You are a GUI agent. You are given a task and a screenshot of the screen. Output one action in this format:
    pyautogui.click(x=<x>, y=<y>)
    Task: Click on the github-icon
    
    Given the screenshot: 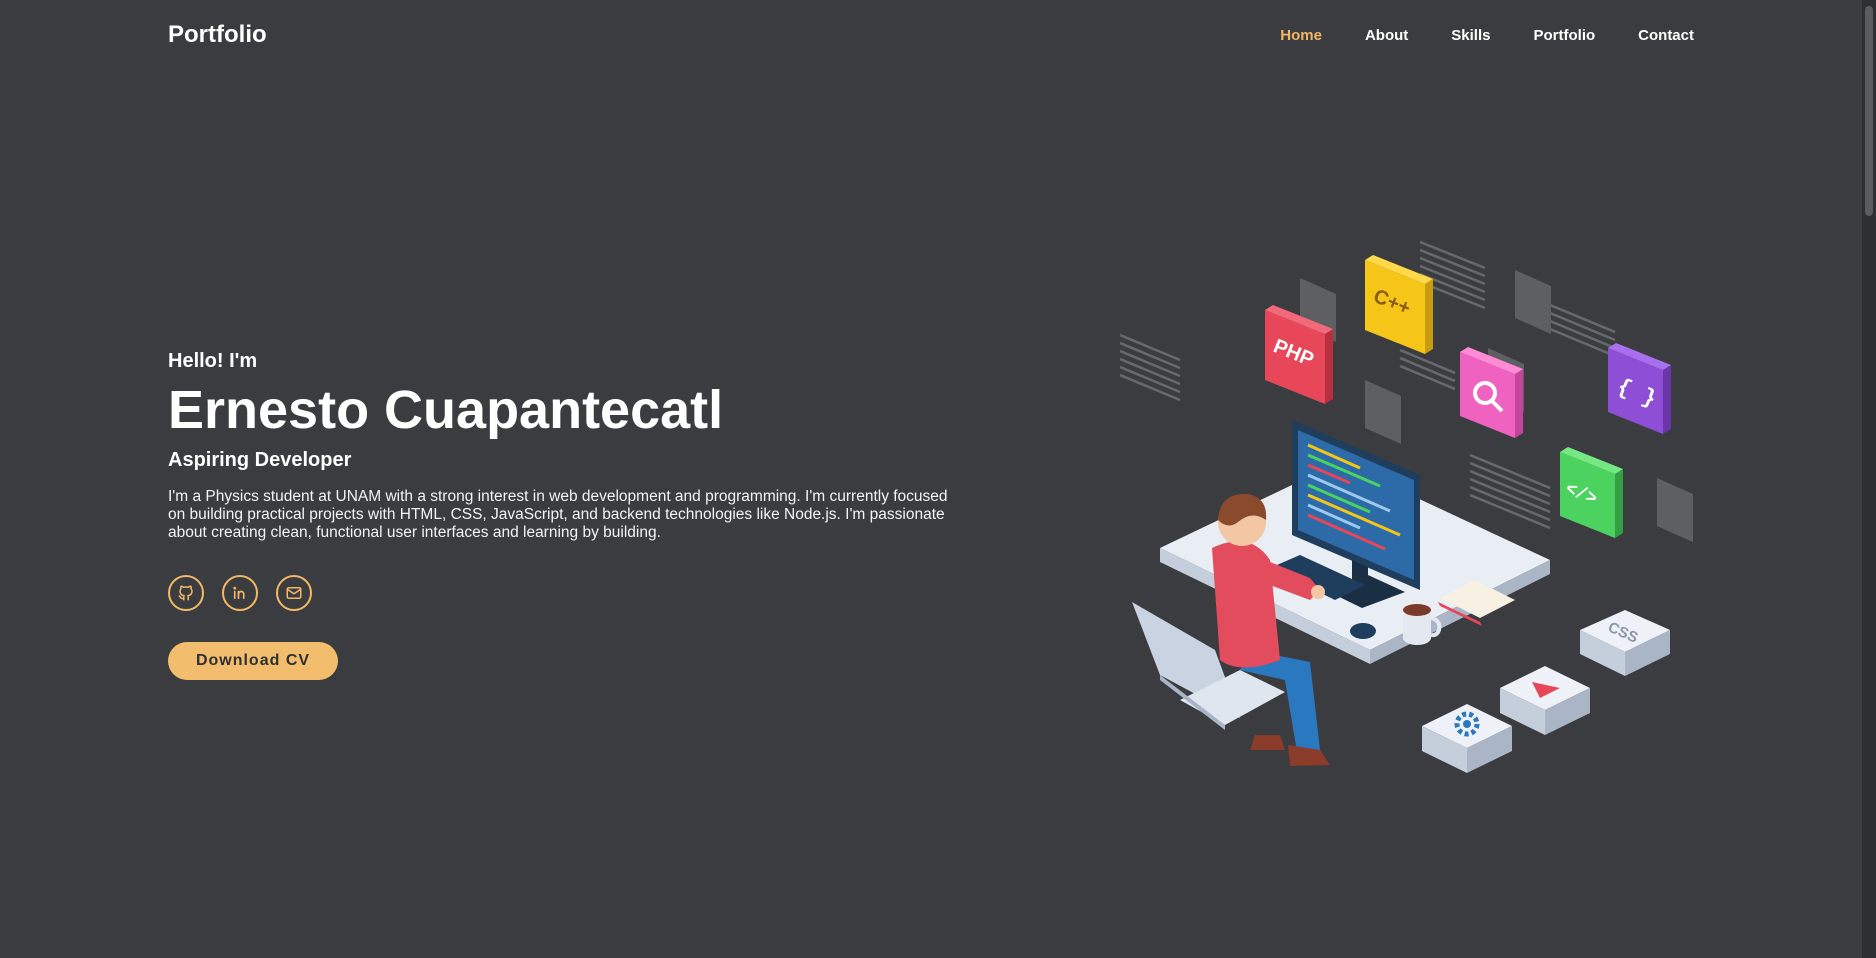 What is the action you would take?
    pyautogui.click(x=185, y=593)
    